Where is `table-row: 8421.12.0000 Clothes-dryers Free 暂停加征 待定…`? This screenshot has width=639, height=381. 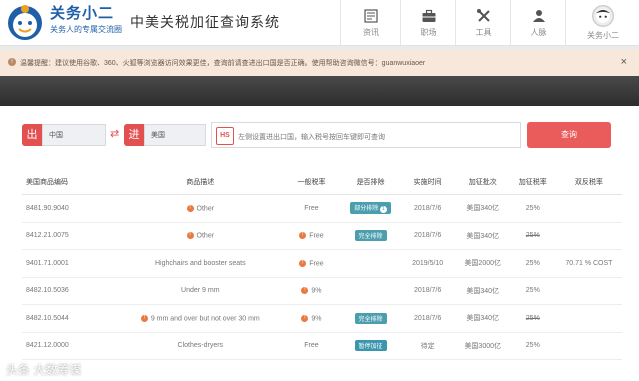
table-row: 8421.12.0000 Clothes-dryers Free 暂停加征 待定… is located at coordinates (322, 346).